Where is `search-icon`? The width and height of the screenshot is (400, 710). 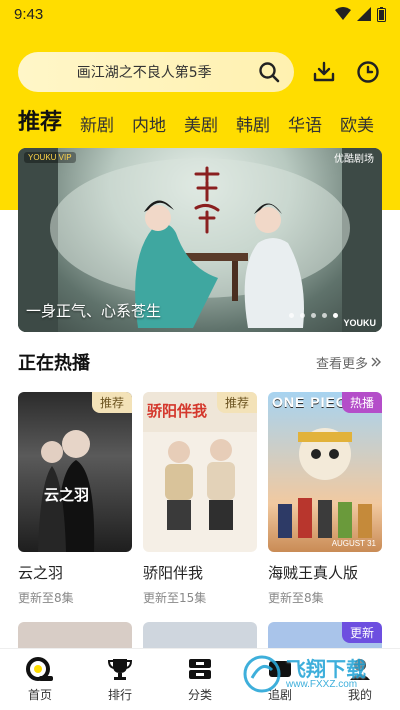
search-icon is located at coordinates (269, 72).